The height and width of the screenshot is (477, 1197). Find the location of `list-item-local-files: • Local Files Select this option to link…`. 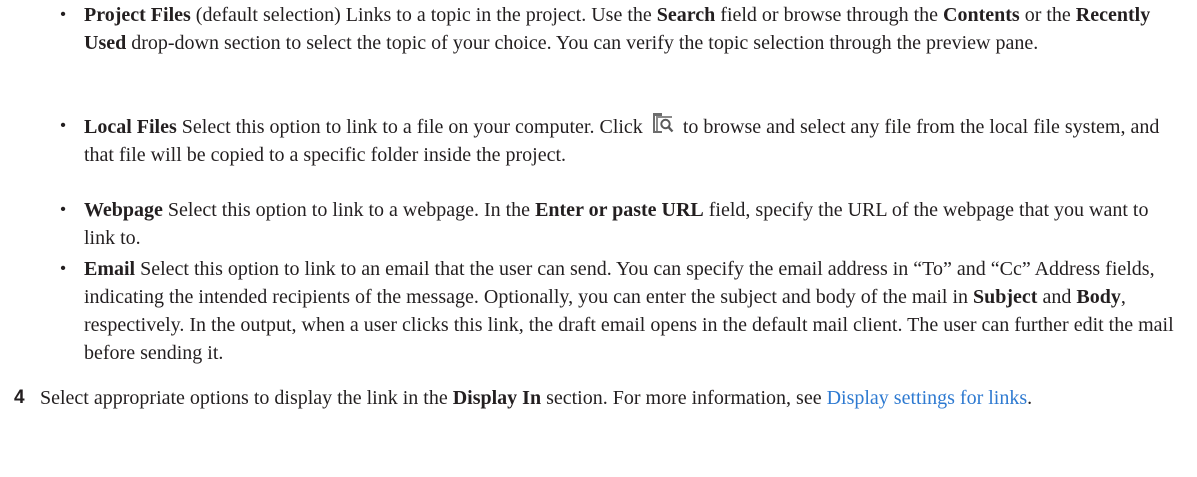

list-item-local-files: • Local Files Select this option to link… is located at coordinates (617, 140).